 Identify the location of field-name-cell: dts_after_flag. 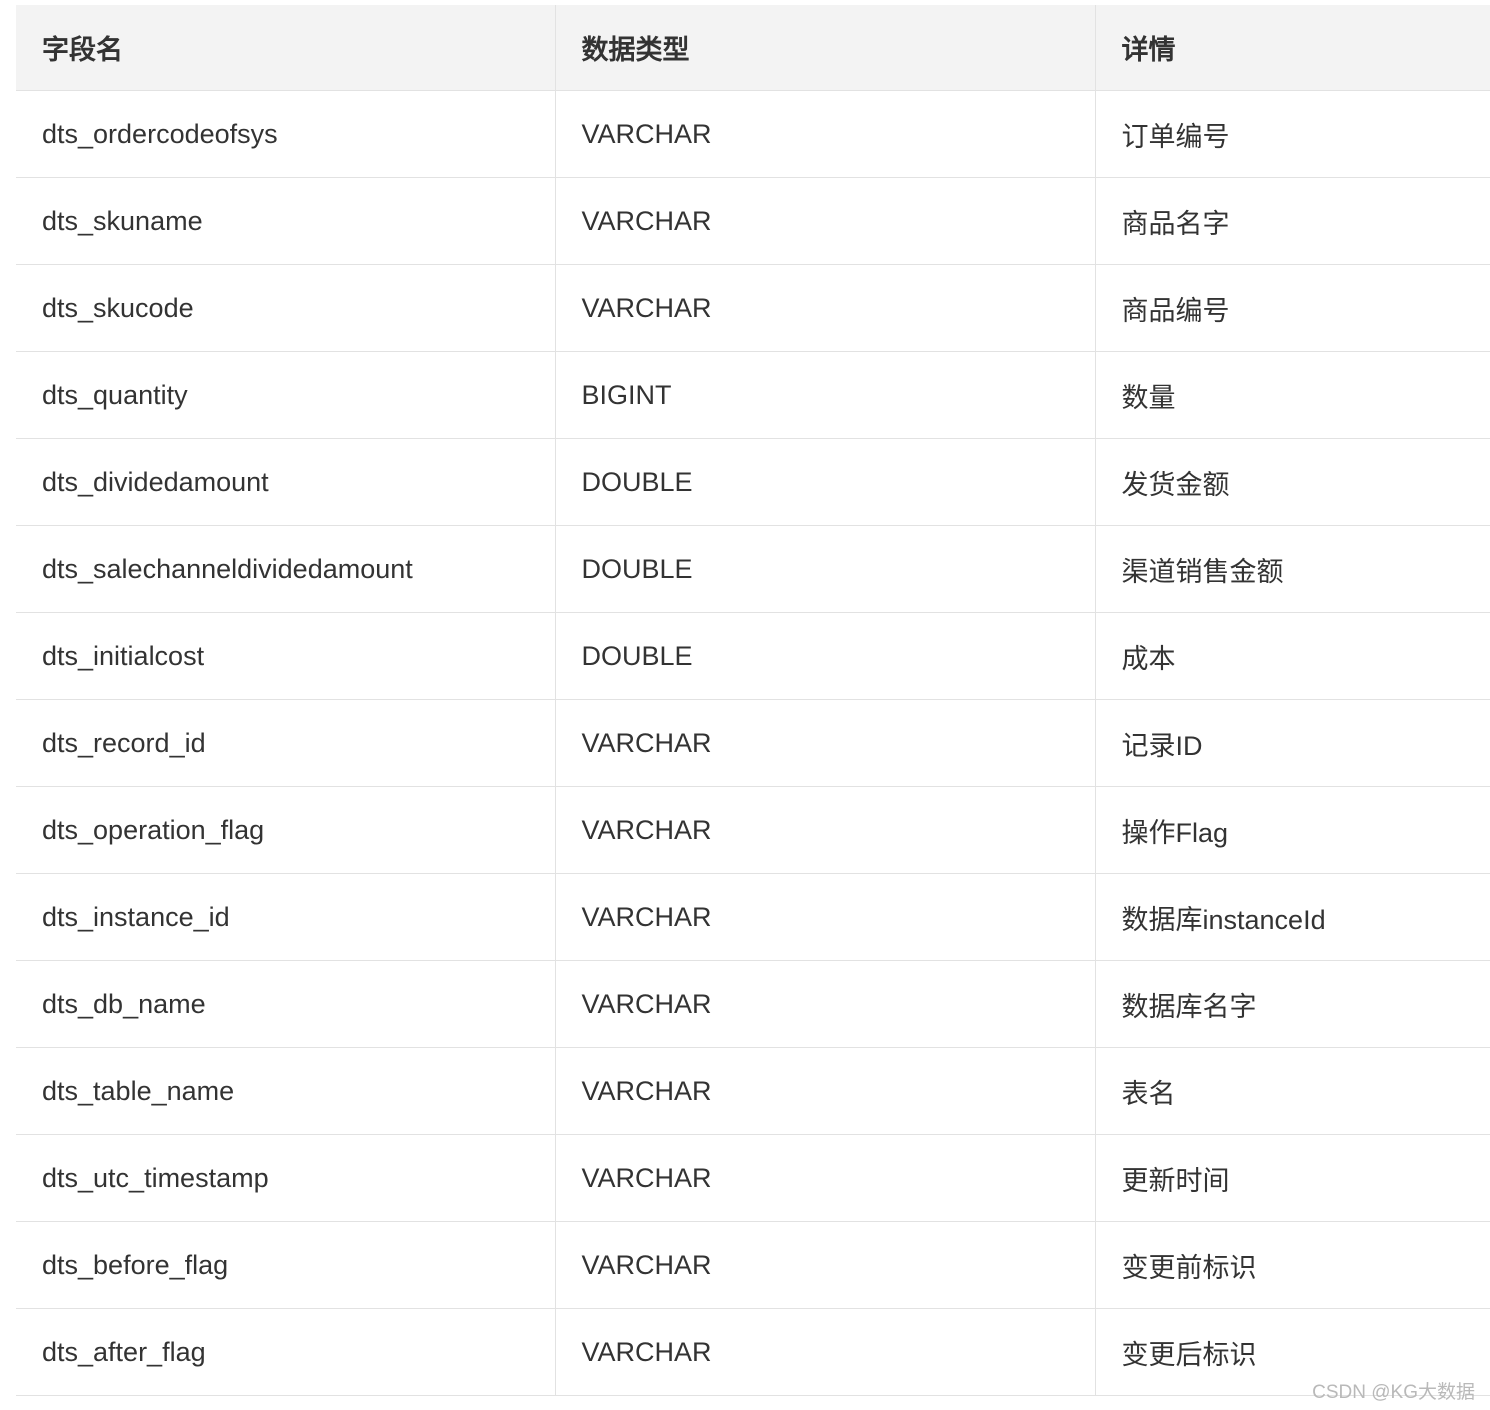
(285, 1352).